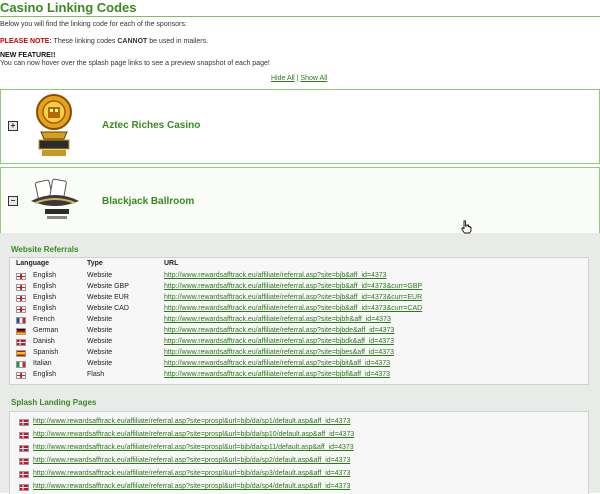  Describe the element at coordinates (148, 201) in the screenshot. I see `casino-name: Blackjack Ballroom` at that location.